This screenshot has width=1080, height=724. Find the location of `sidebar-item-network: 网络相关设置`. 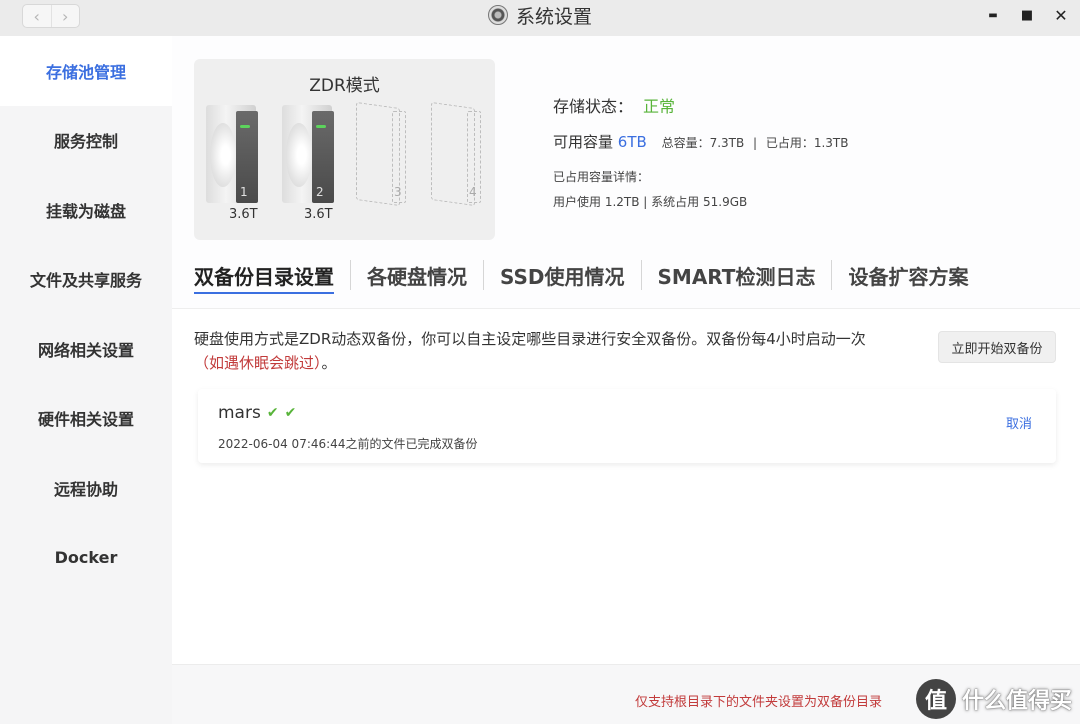

sidebar-item-network: 网络相关设置 is located at coordinates (86, 349).